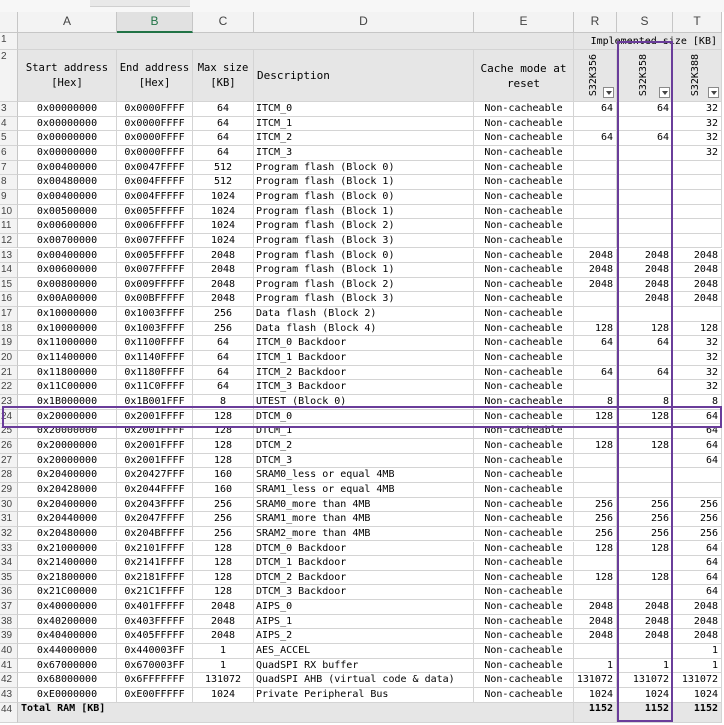  I want to click on cell-start: 0x21400000, so click(67, 563).